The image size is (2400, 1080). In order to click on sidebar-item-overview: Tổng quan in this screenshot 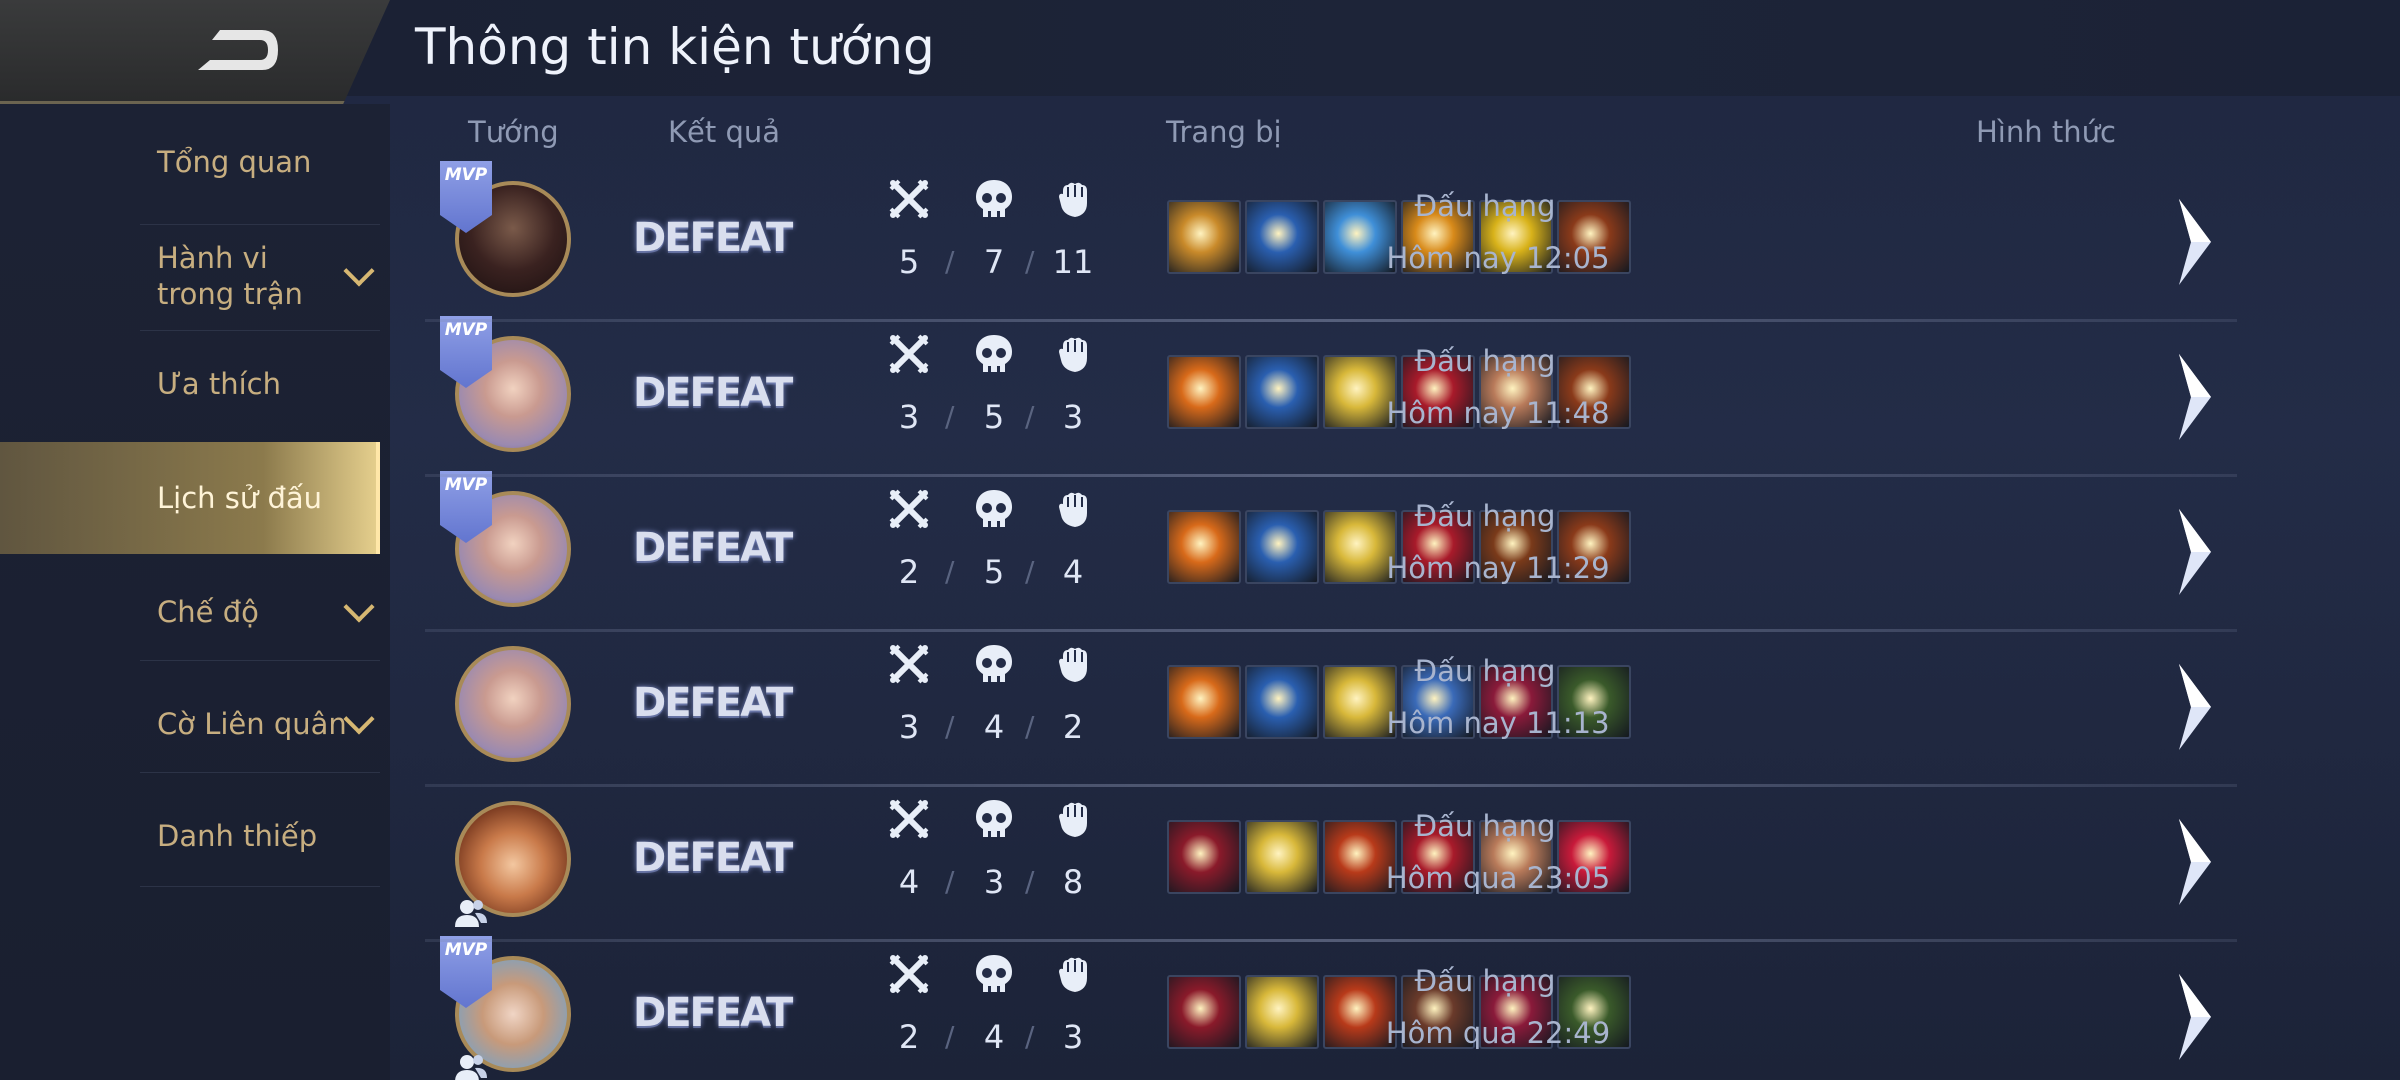, I will do `click(190, 162)`.